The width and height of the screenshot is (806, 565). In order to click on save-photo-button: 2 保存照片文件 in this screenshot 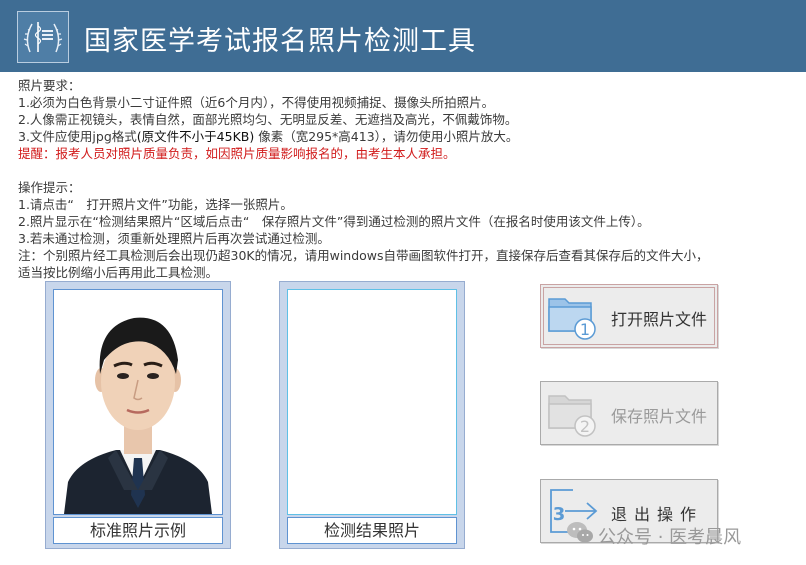, I will do `click(629, 413)`.